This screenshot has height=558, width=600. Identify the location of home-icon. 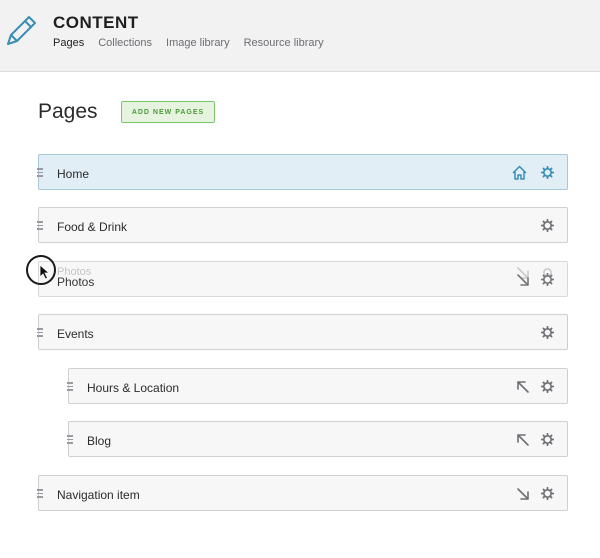
(519, 172).